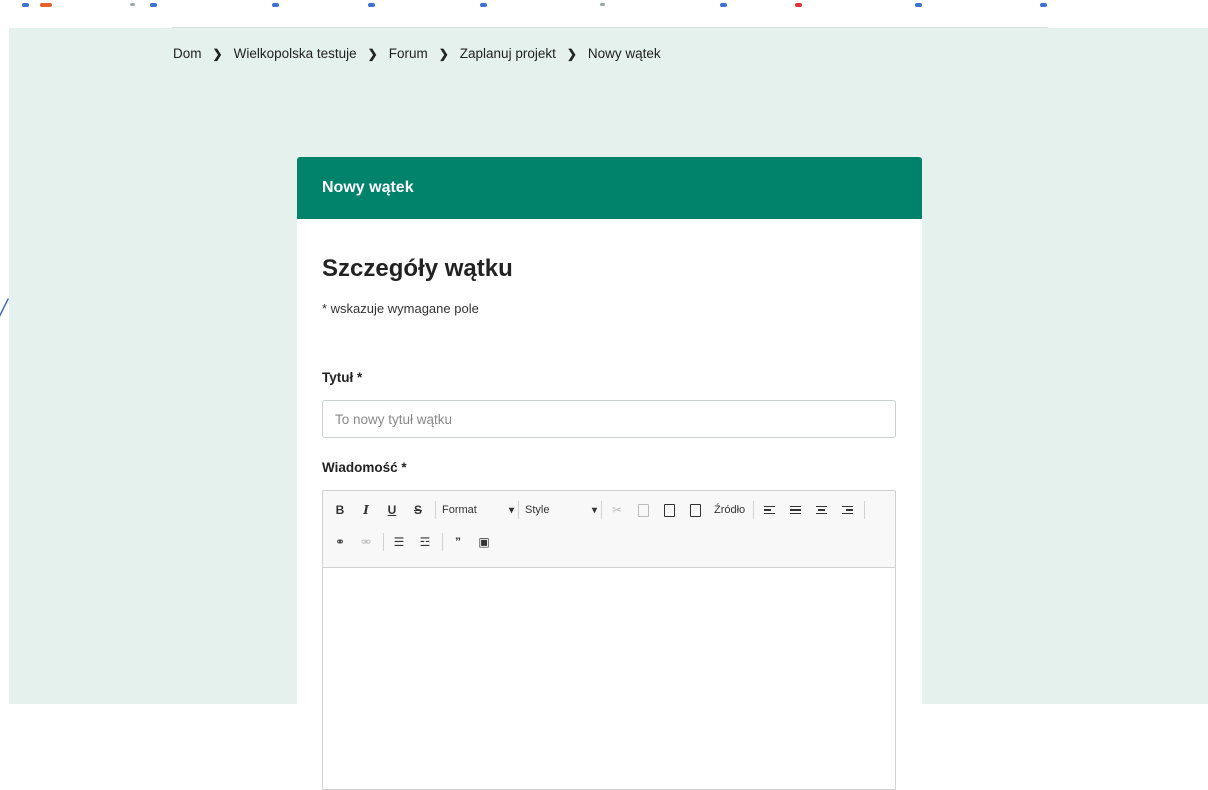 This screenshot has width=1208, height=790. Describe the element at coordinates (617, 510) in the screenshot. I see `cut-icon: ✂` at that location.